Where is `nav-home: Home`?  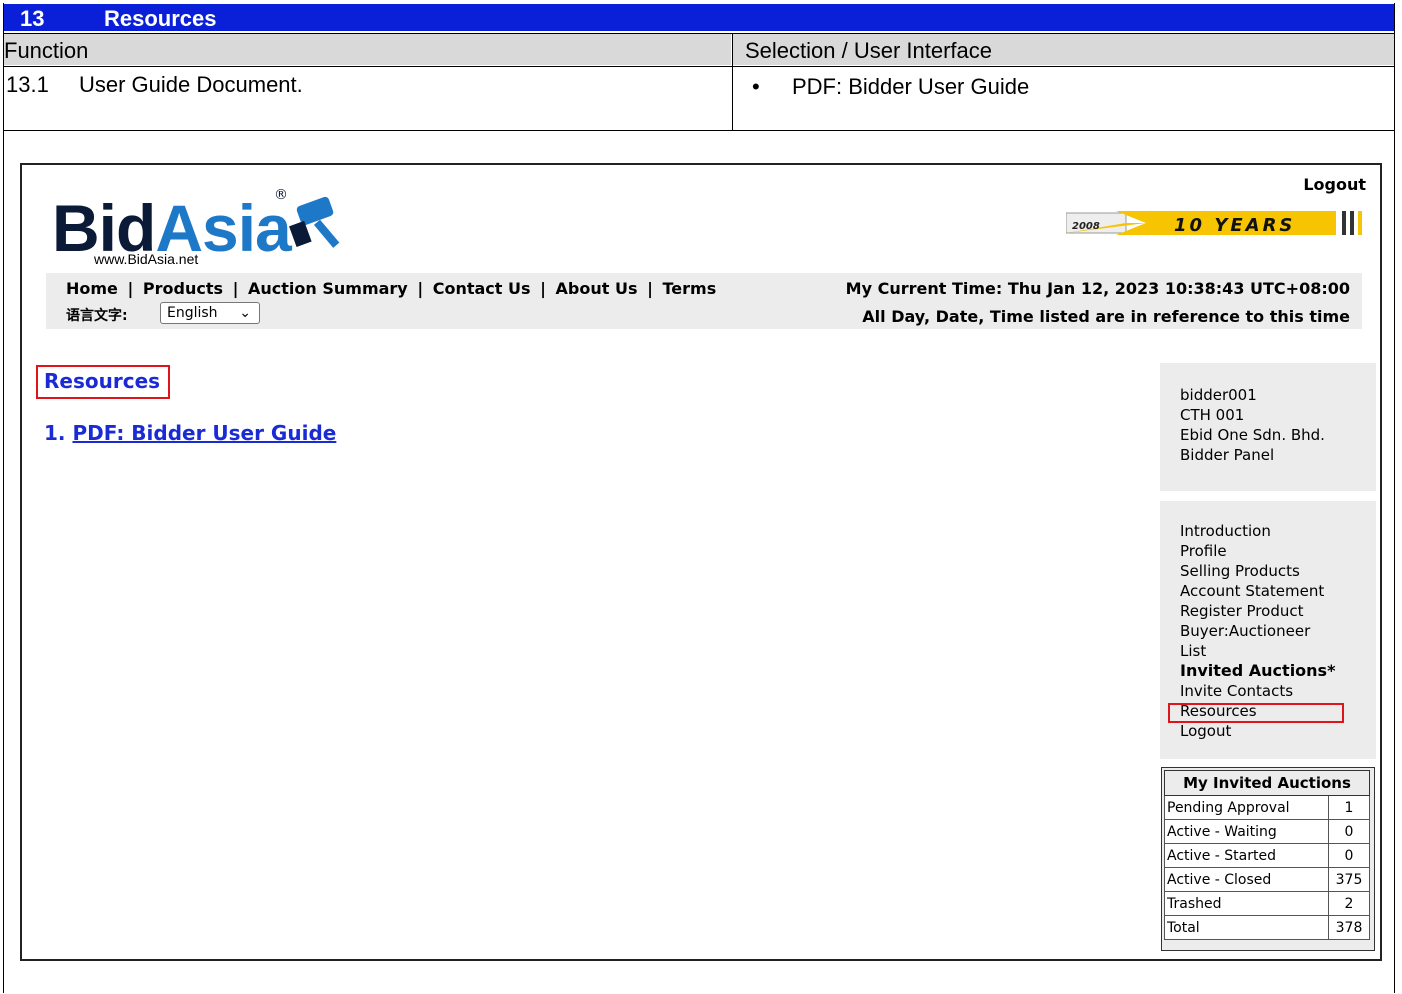
nav-home: Home is located at coordinates (92, 288).